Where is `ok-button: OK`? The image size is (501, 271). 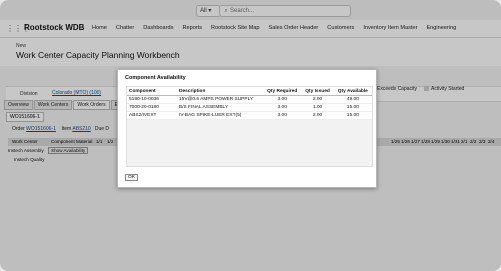
ok-button: OK is located at coordinates (131, 177).